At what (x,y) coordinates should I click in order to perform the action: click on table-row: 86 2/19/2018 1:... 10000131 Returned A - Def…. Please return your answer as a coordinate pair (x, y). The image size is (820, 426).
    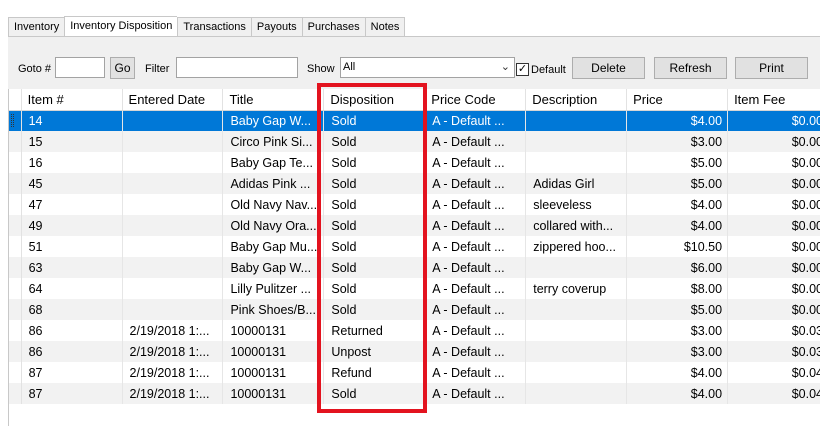
    Looking at the image, I should click on (414, 330).